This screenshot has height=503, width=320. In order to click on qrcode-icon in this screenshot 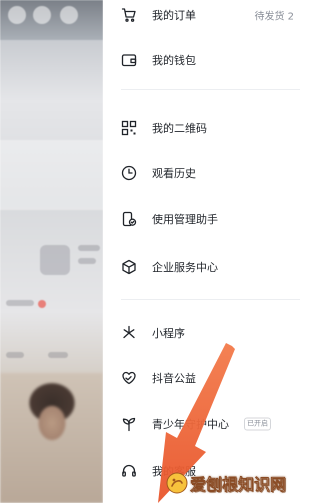, I will do `click(129, 128)`.